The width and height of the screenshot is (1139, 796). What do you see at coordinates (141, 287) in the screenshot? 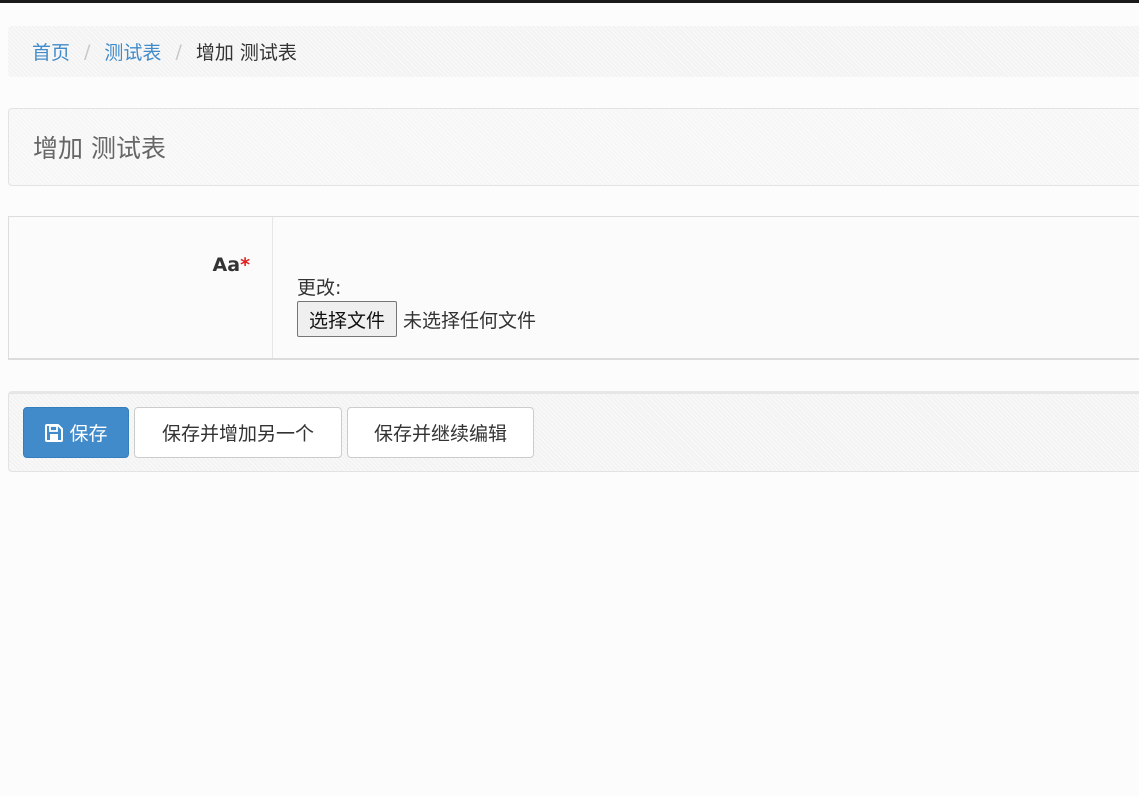
I see `field-label-cell: Aa*` at bounding box center [141, 287].